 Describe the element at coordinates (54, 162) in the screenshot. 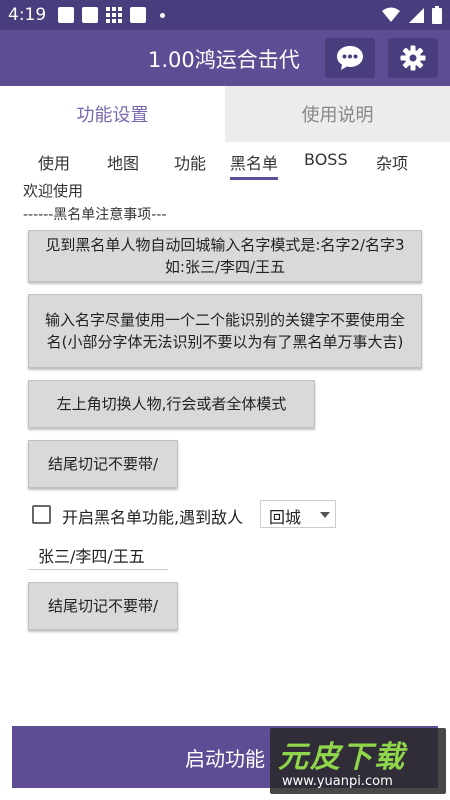

I see `sub-tab-usage: 使用` at that location.